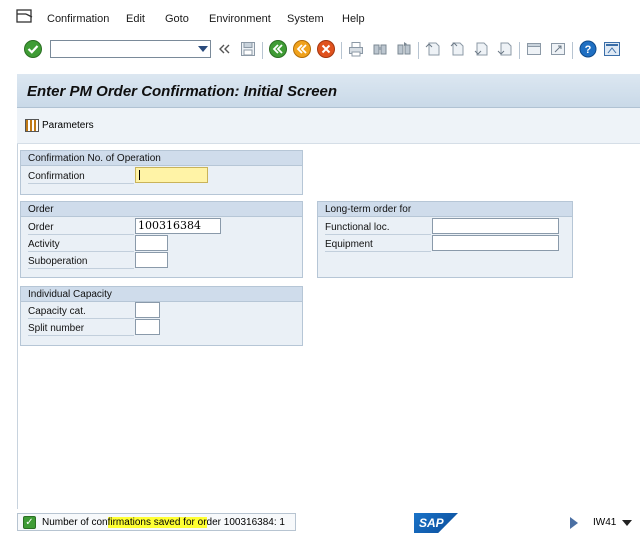 Image resolution: width=640 pixels, height=537 pixels. I want to click on first-page-icon, so click(433, 49).